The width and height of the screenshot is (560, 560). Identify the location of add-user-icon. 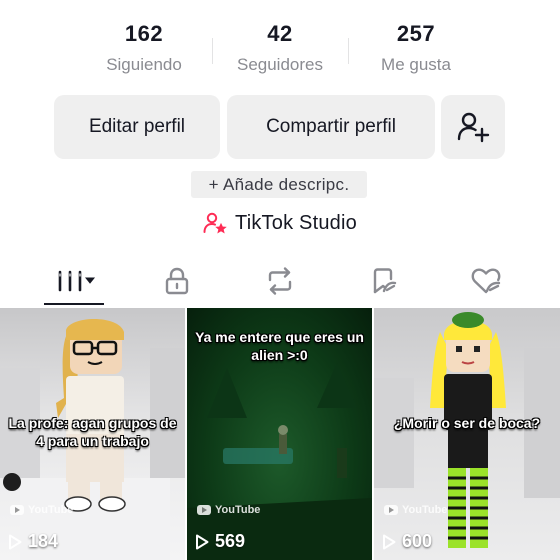
(473, 127).